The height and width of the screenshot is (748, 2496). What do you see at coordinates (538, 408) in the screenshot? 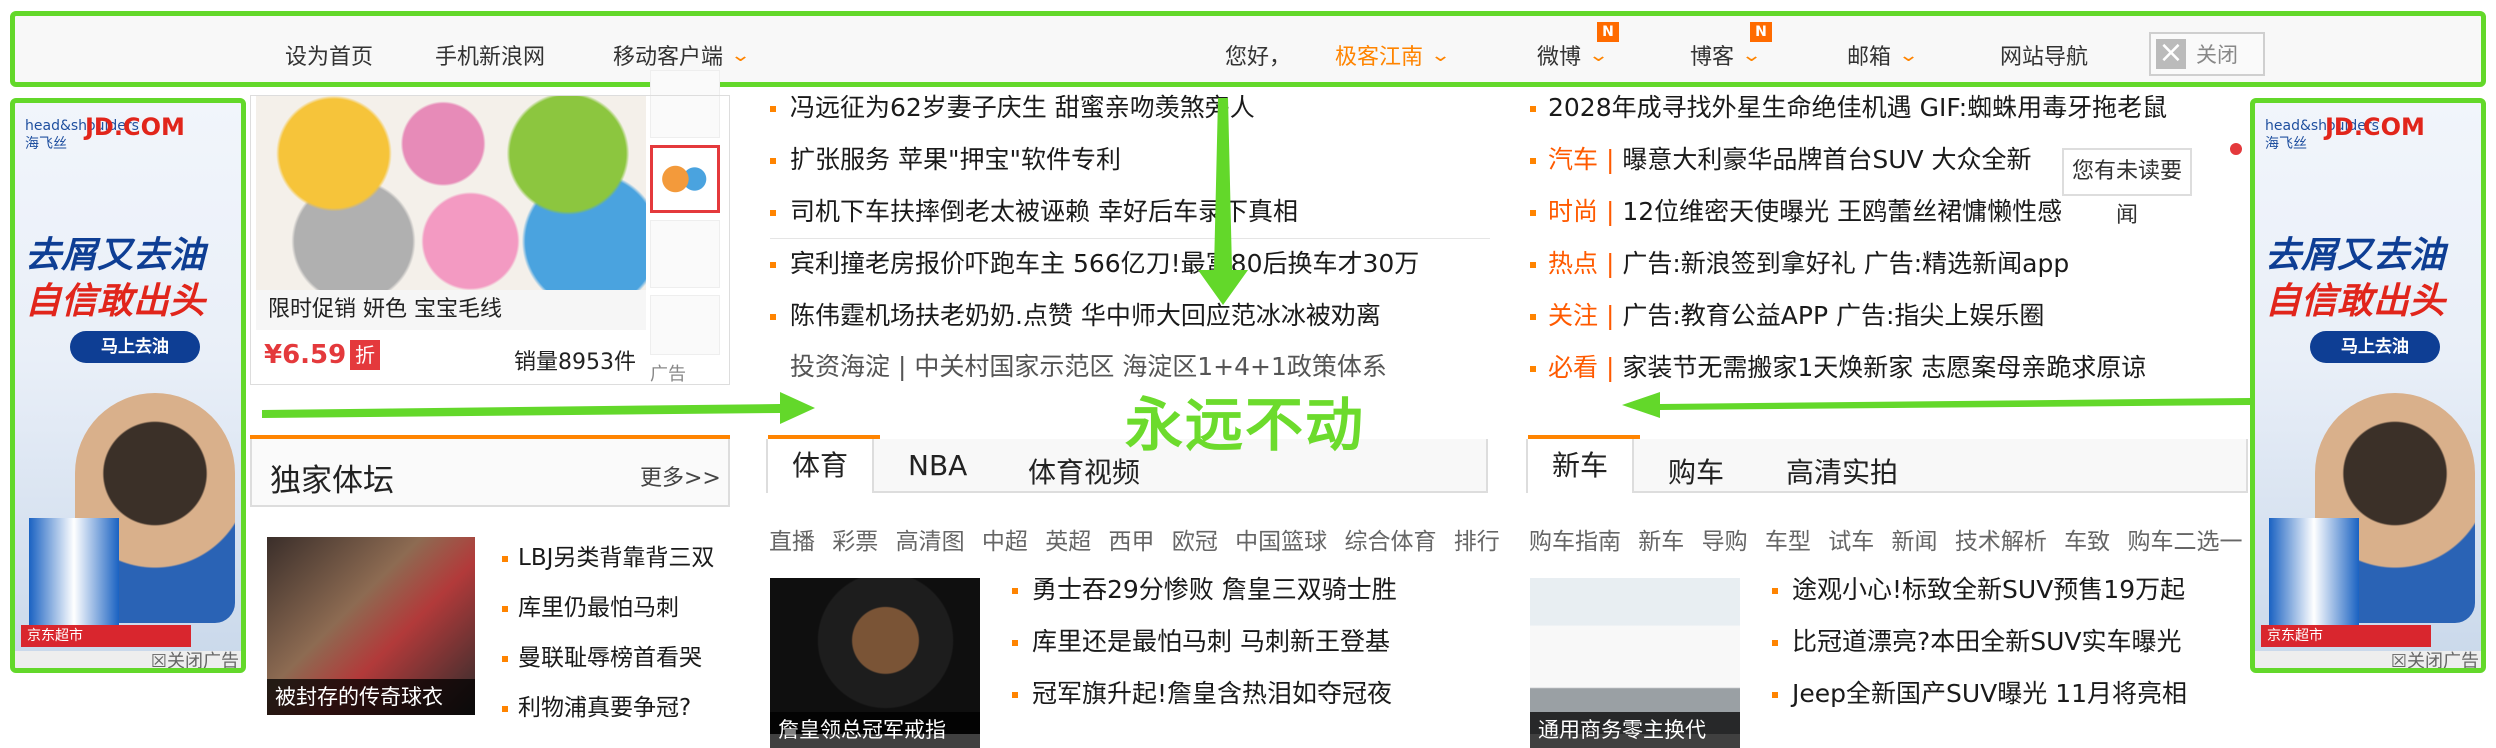
I see `arrow-right-icon` at bounding box center [538, 408].